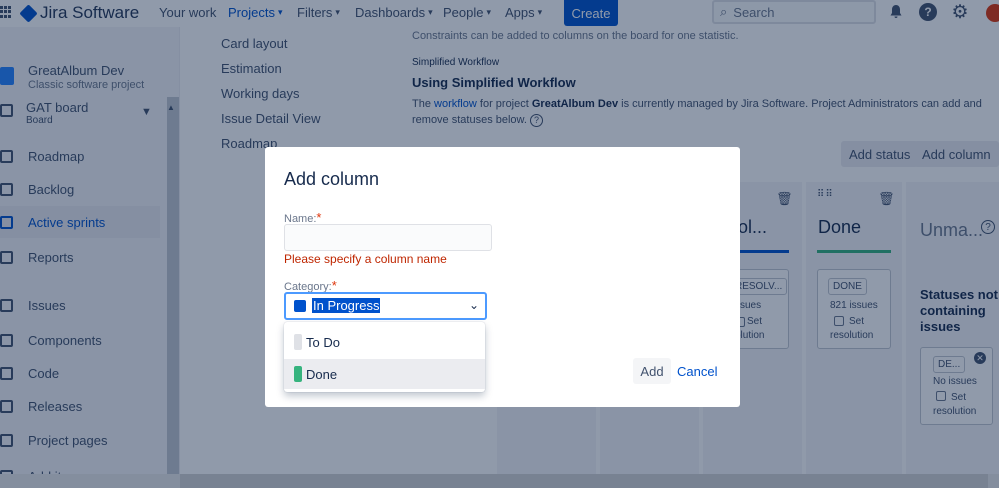 Image resolution: width=999 pixels, height=488 pixels. What do you see at coordinates (384, 342) in the screenshot?
I see `category-option-to-do: To Do` at bounding box center [384, 342].